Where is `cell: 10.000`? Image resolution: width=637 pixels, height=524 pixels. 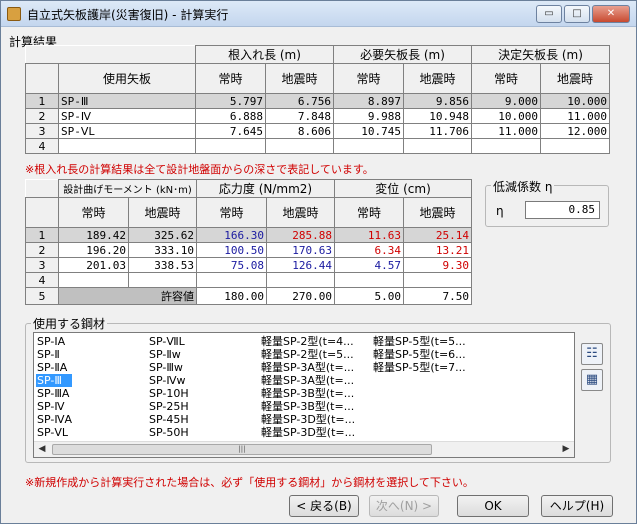 cell: 10.000 is located at coordinates (506, 116).